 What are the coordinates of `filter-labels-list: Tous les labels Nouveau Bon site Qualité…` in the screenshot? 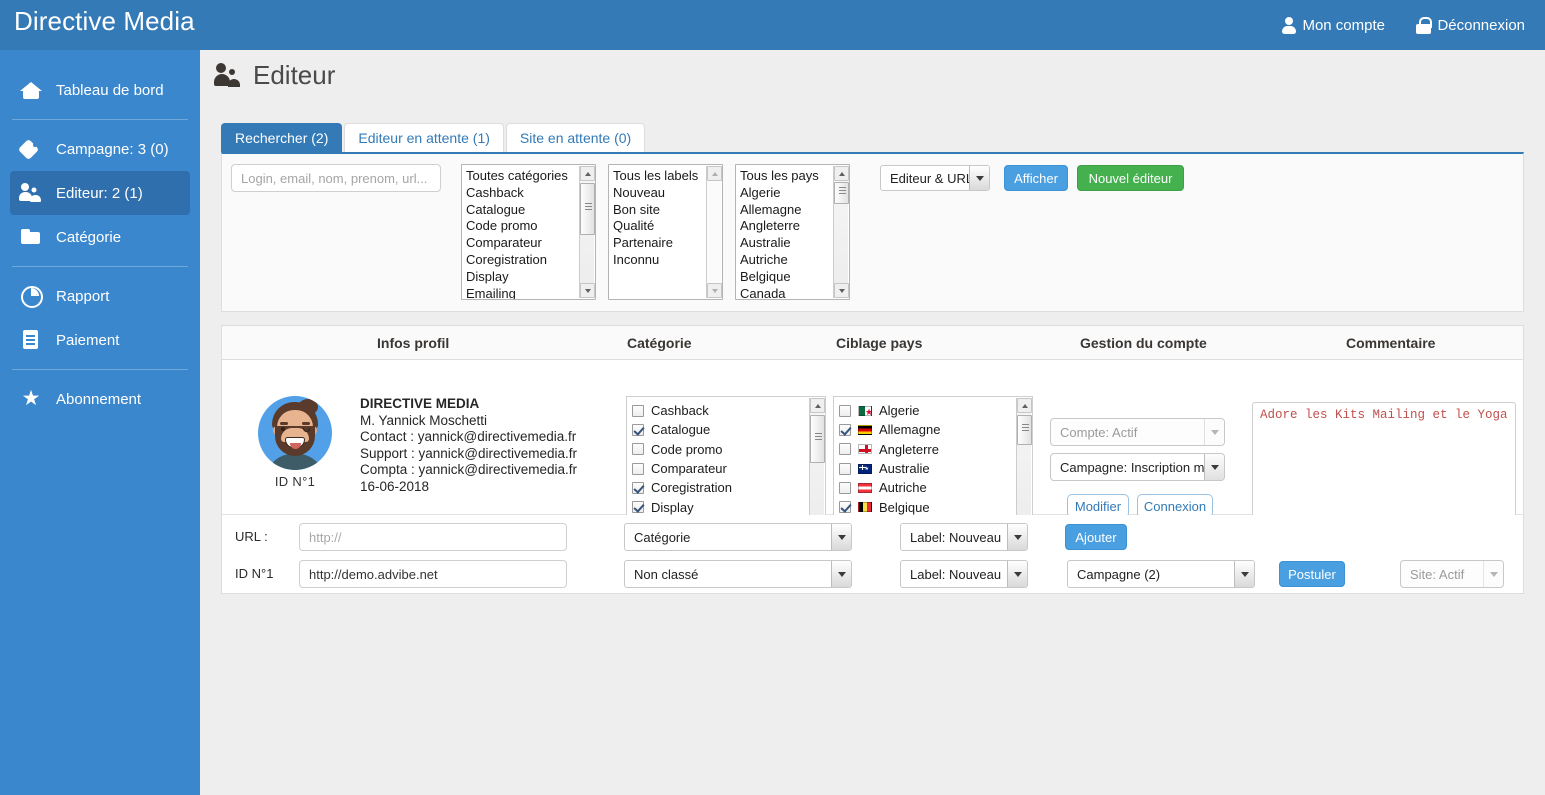 It's located at (665, 232).